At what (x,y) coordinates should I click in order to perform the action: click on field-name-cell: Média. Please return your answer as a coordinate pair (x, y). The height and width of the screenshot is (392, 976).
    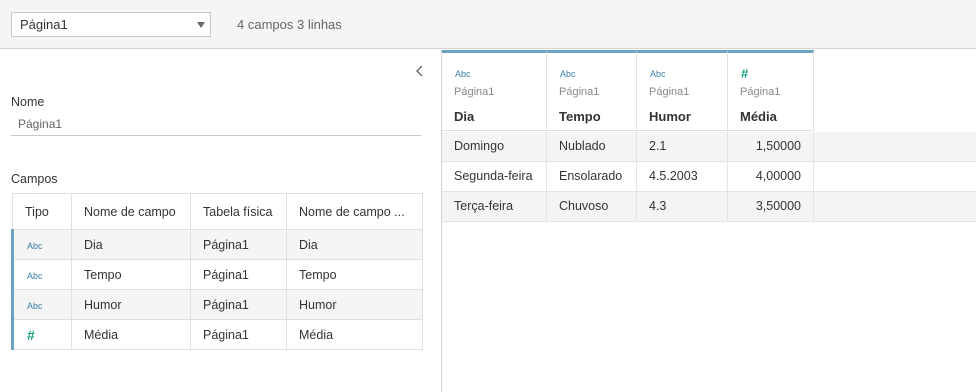
    Looking at the image, I should click on (131, 334).